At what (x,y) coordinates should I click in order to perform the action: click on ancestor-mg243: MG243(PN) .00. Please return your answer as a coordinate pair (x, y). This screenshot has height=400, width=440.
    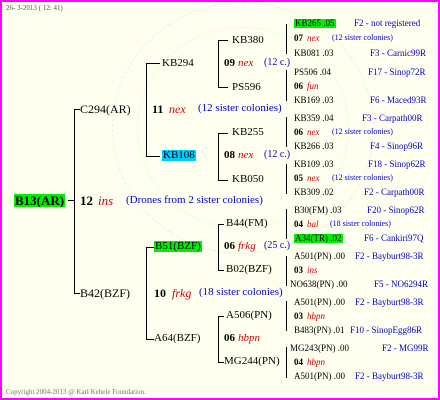
    Looking at the image, I should click on (319, 348).